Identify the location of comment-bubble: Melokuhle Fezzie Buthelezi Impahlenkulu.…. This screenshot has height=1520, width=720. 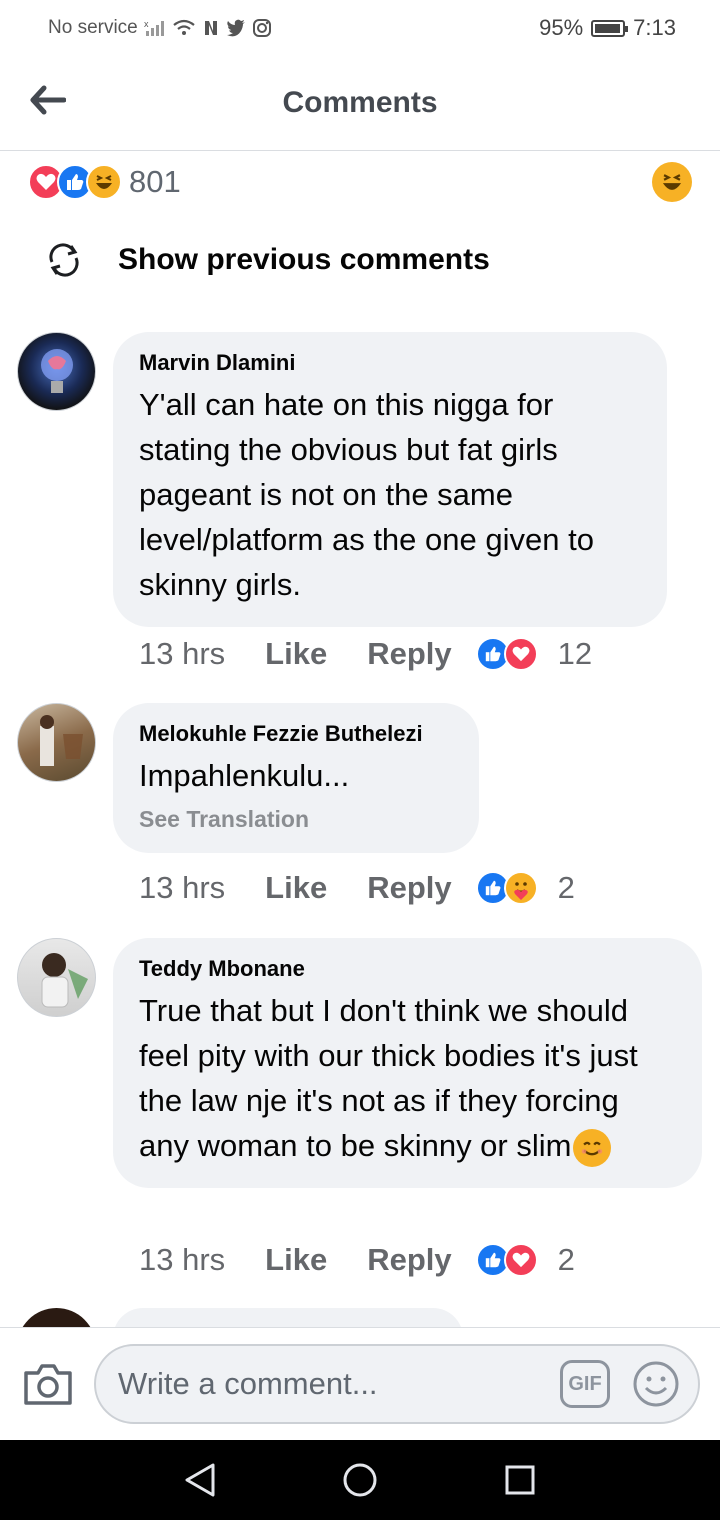
(296, 778).